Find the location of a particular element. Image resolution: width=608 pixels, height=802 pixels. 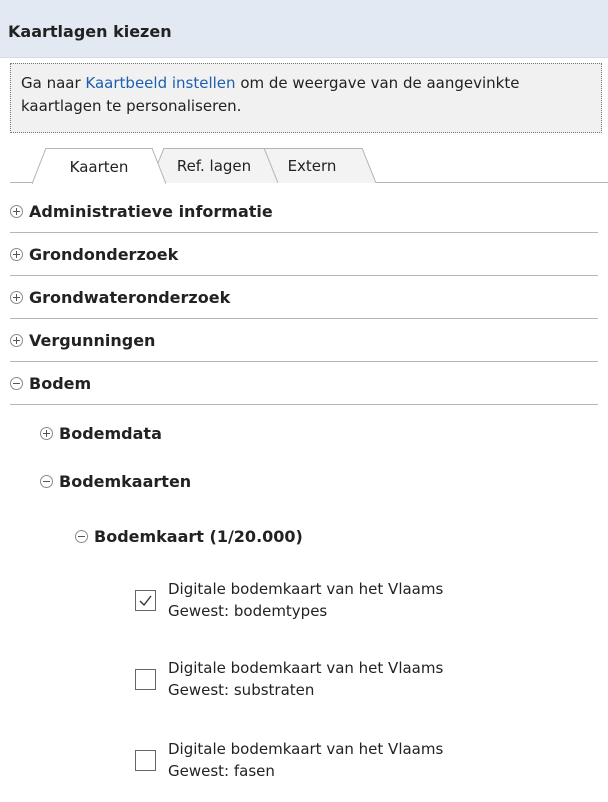

tree-item-administratieve-informatie: Administratieve informatie is located at coordinates (304, 211).